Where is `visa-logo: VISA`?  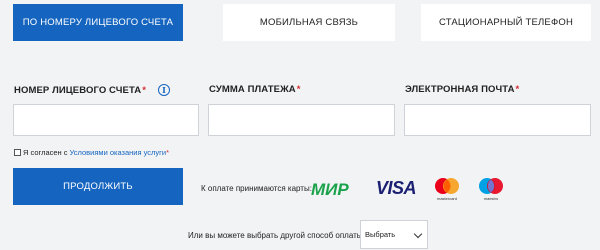
visa-logo: VISA is located at coordinates (396, 188).